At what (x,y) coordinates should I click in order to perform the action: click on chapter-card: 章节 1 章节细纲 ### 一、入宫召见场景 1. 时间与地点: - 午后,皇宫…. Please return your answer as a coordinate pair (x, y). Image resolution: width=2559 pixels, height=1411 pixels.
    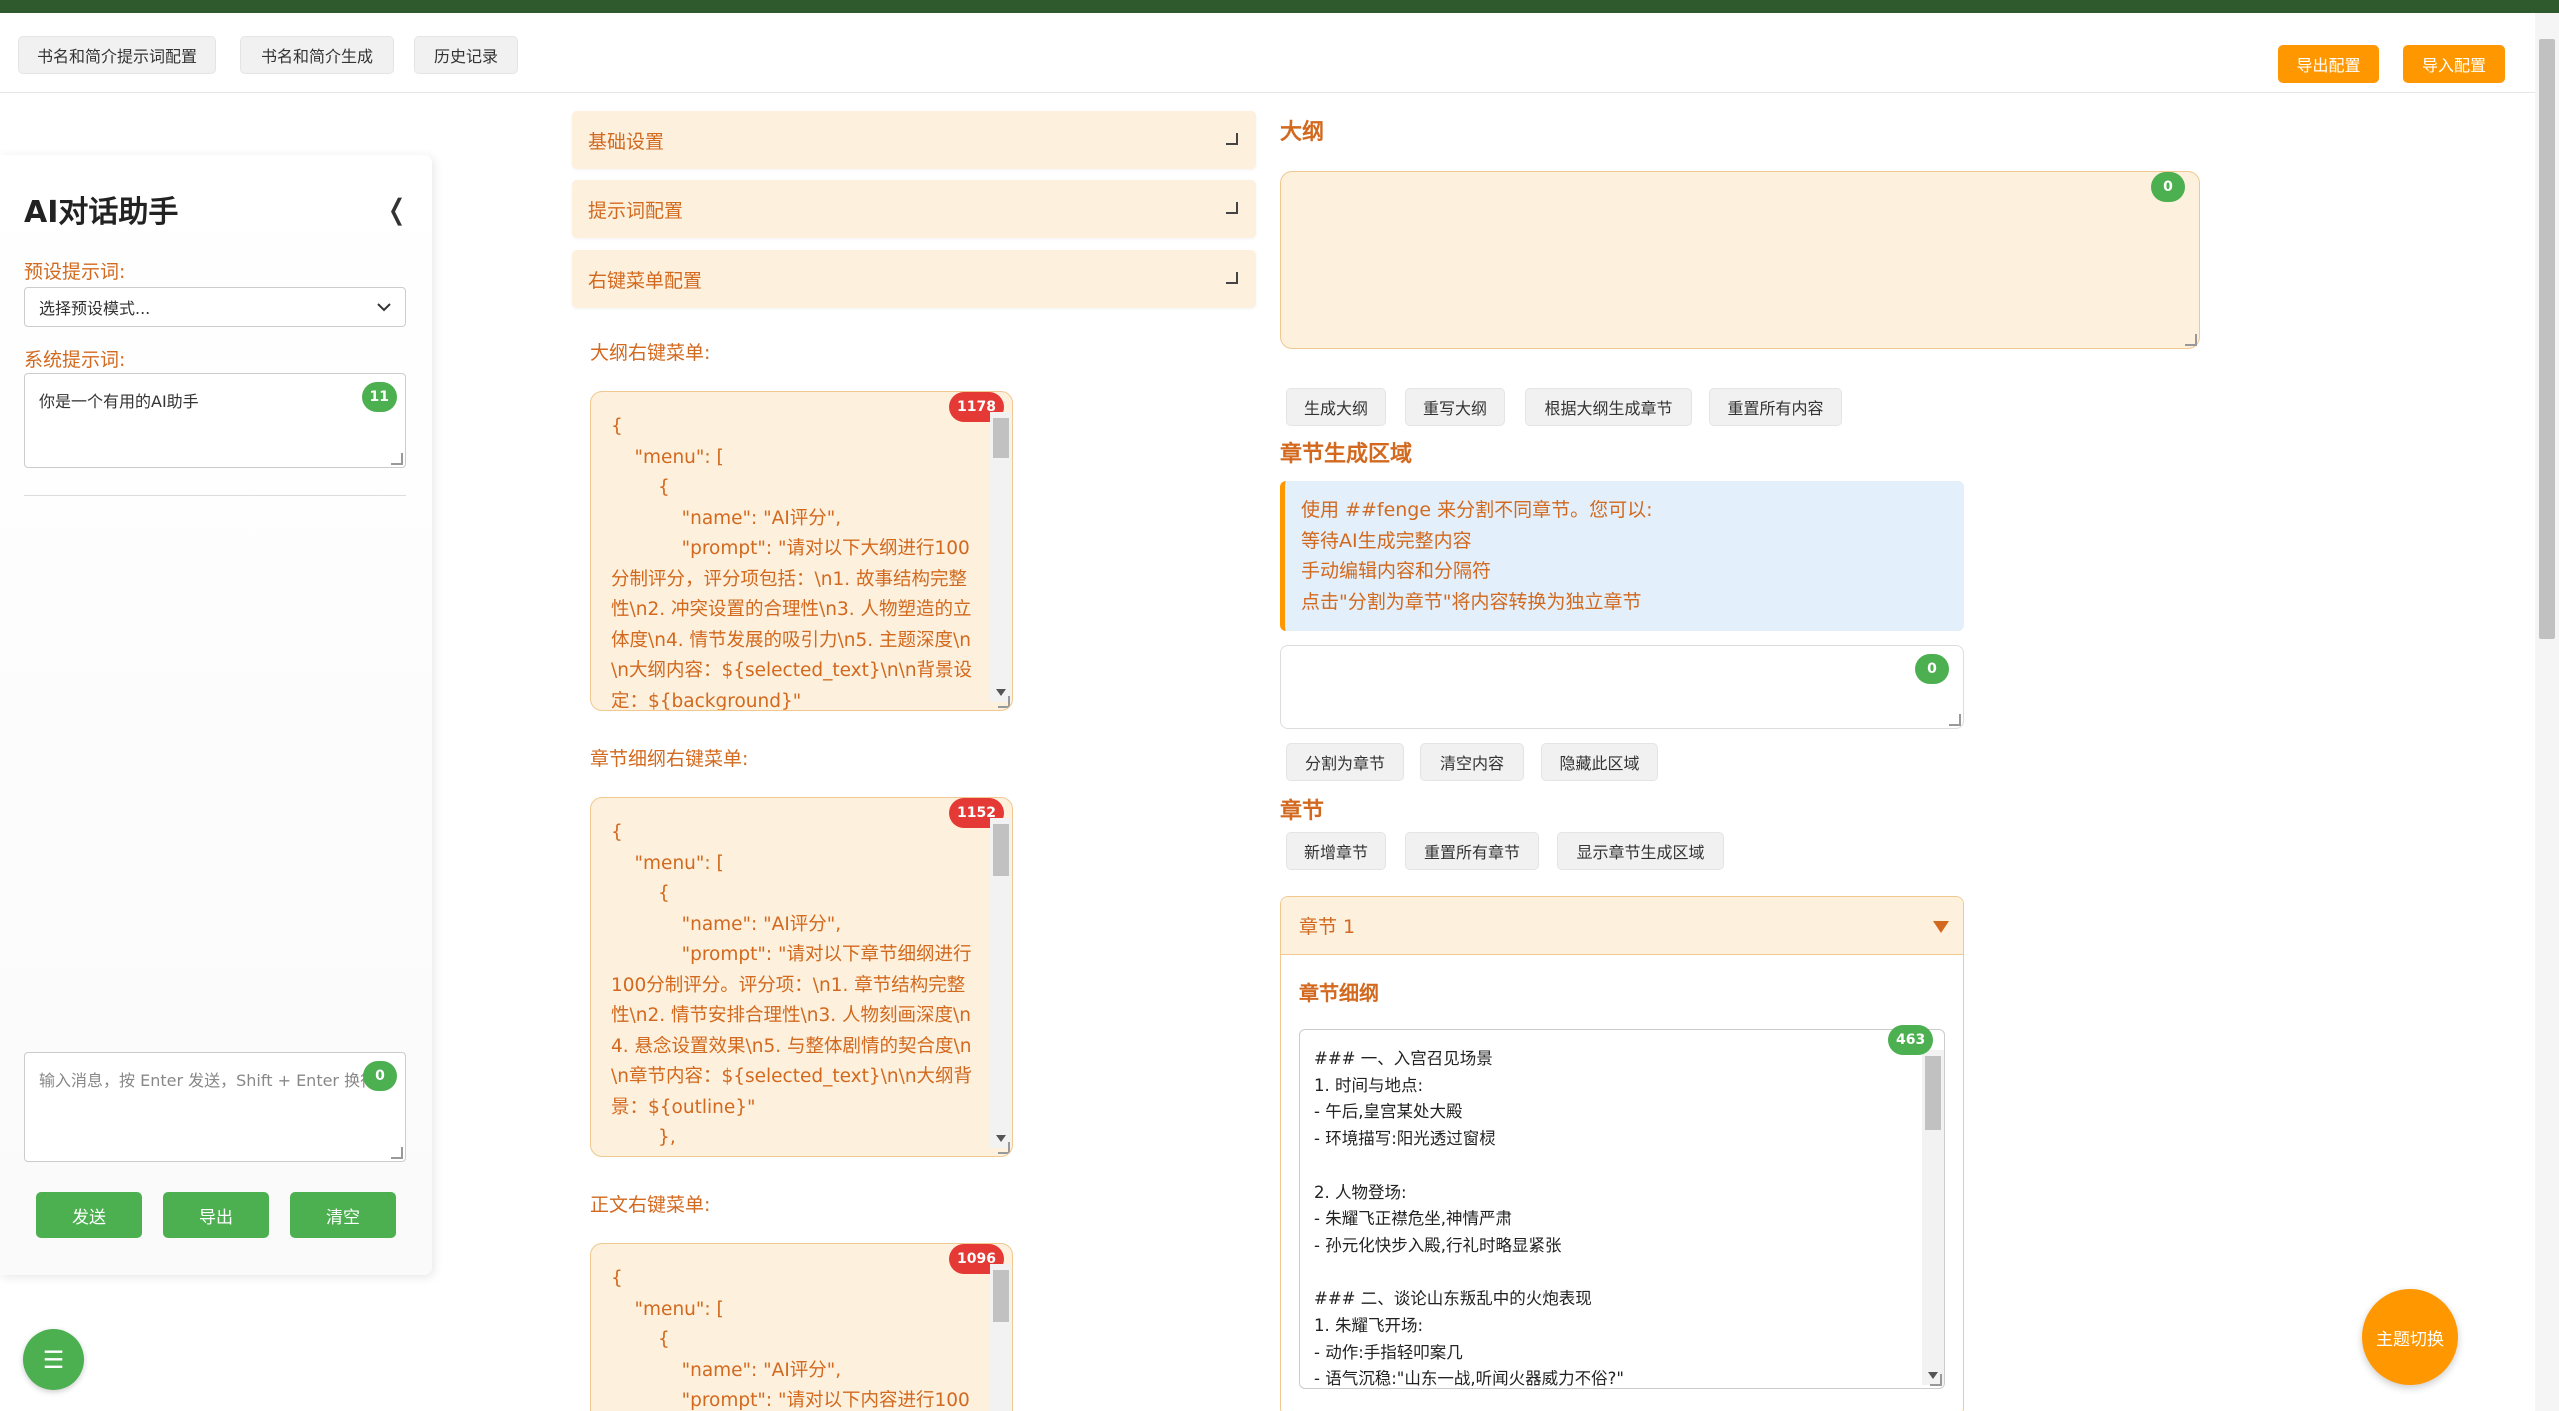
    Looking at the image, I should click on (1622, 1153).